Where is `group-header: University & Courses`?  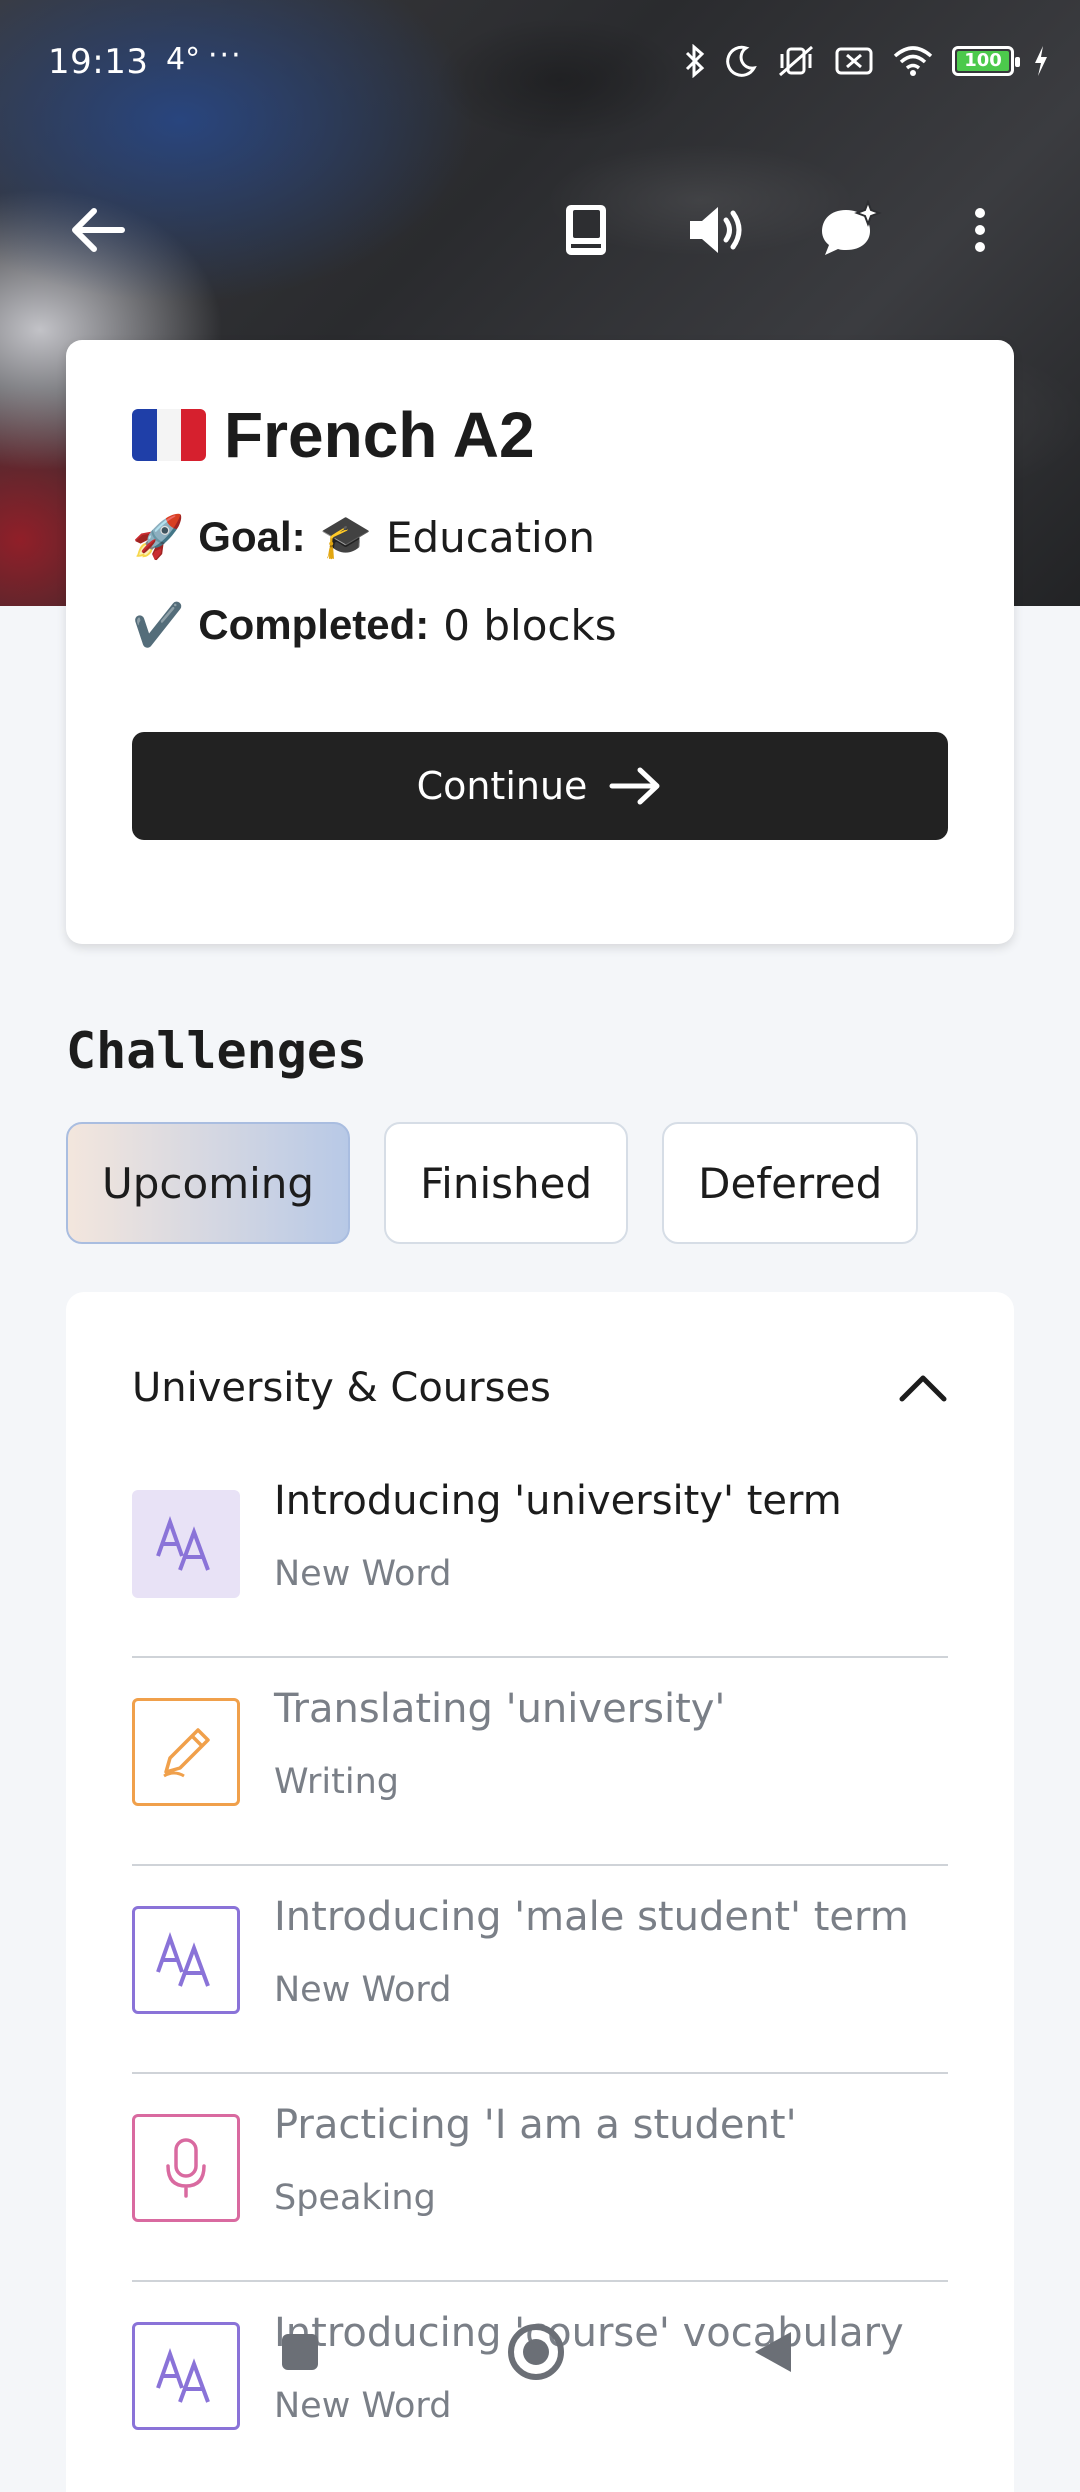
group-header: University & Courses is located at coordinates (540, 1388).